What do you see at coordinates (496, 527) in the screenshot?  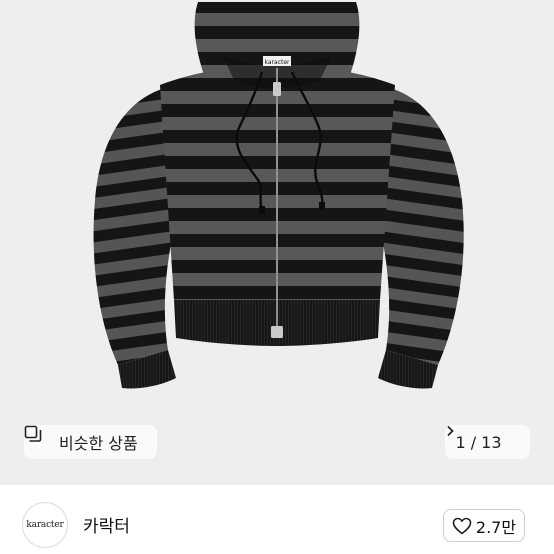 I see `like-count: 2.7만` at bounding box center [496, 527].